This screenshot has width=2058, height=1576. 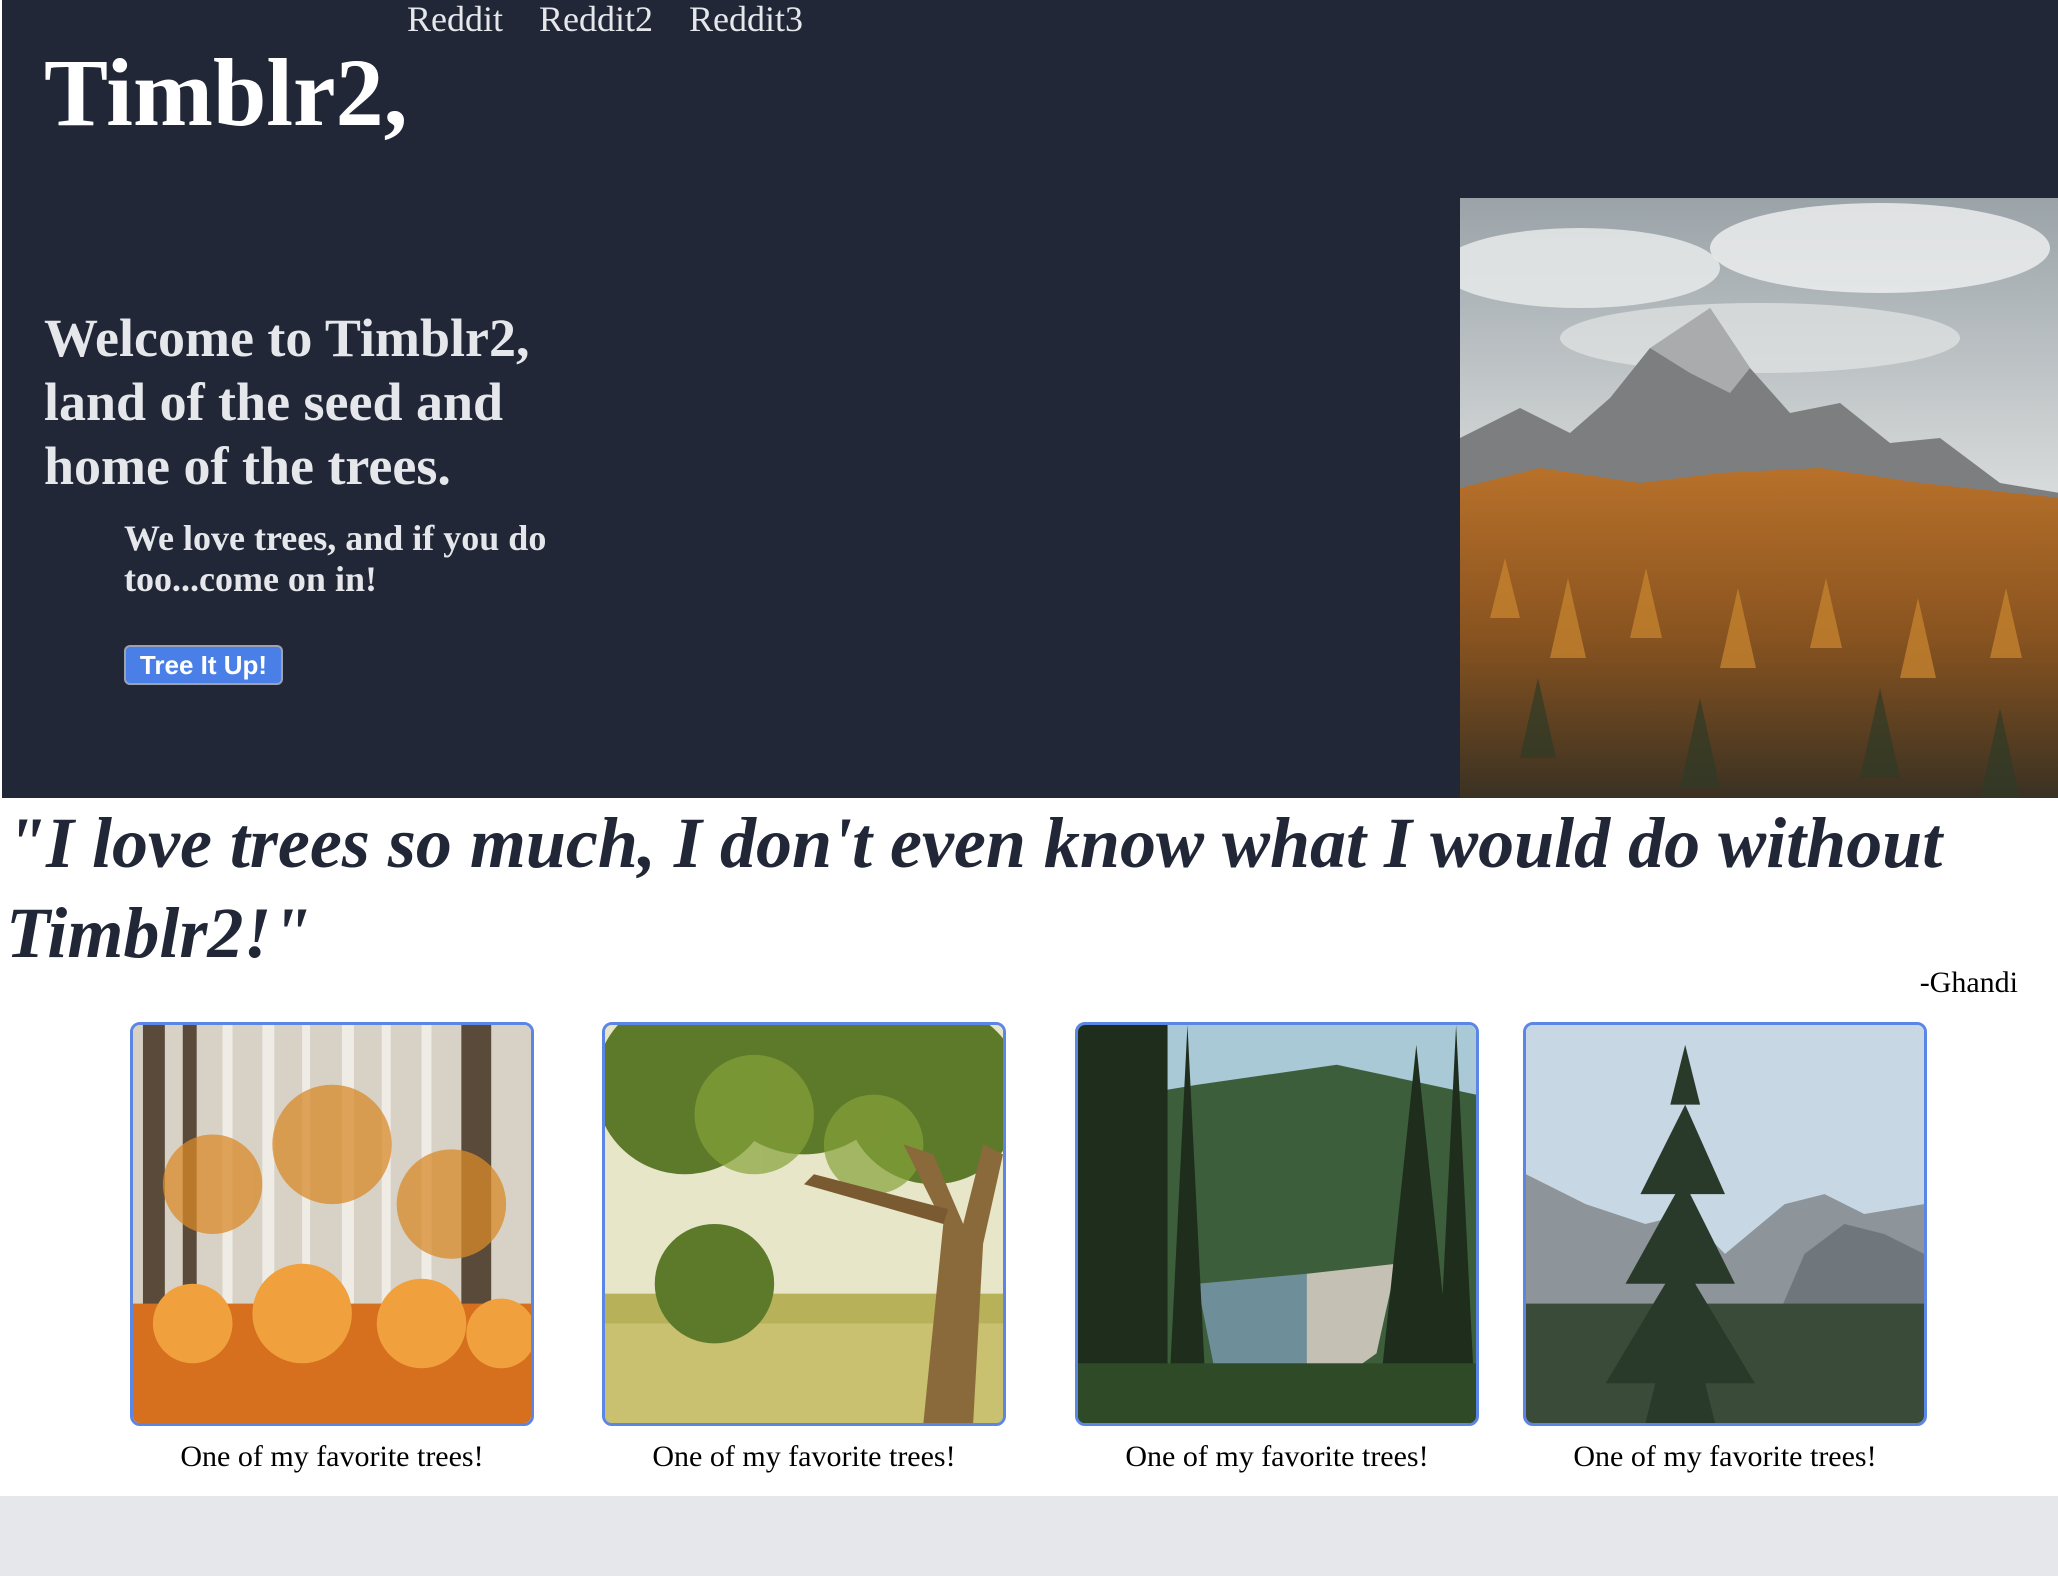 I want to click on hero-mountain-image, so click(x=1759, y=498).